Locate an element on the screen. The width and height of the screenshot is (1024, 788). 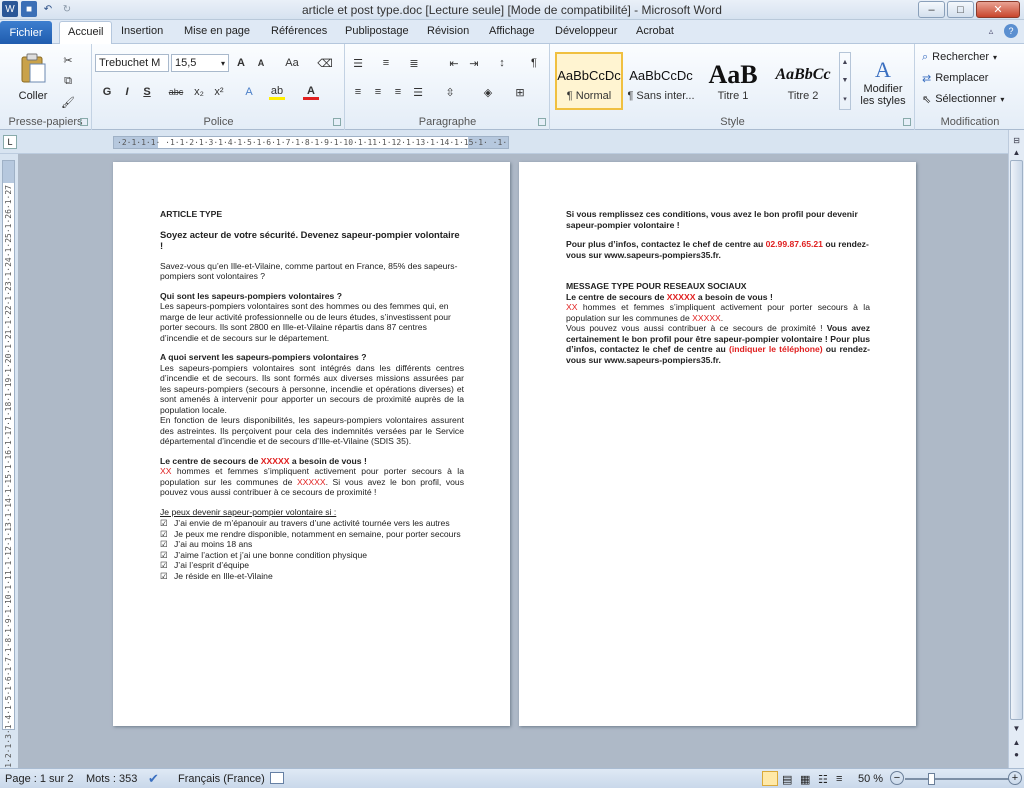
font-size-select: 15,5 ▾ is located at coordinates (200, 63).